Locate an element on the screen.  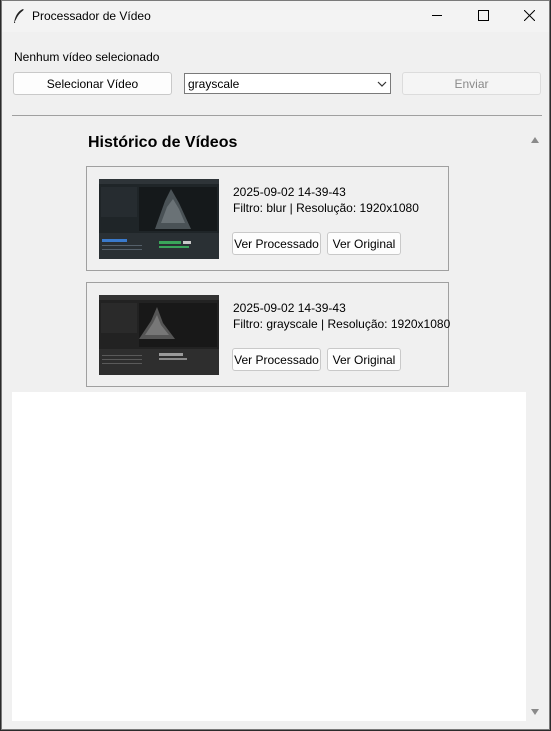
close-button is located at coordinates (527, 16).